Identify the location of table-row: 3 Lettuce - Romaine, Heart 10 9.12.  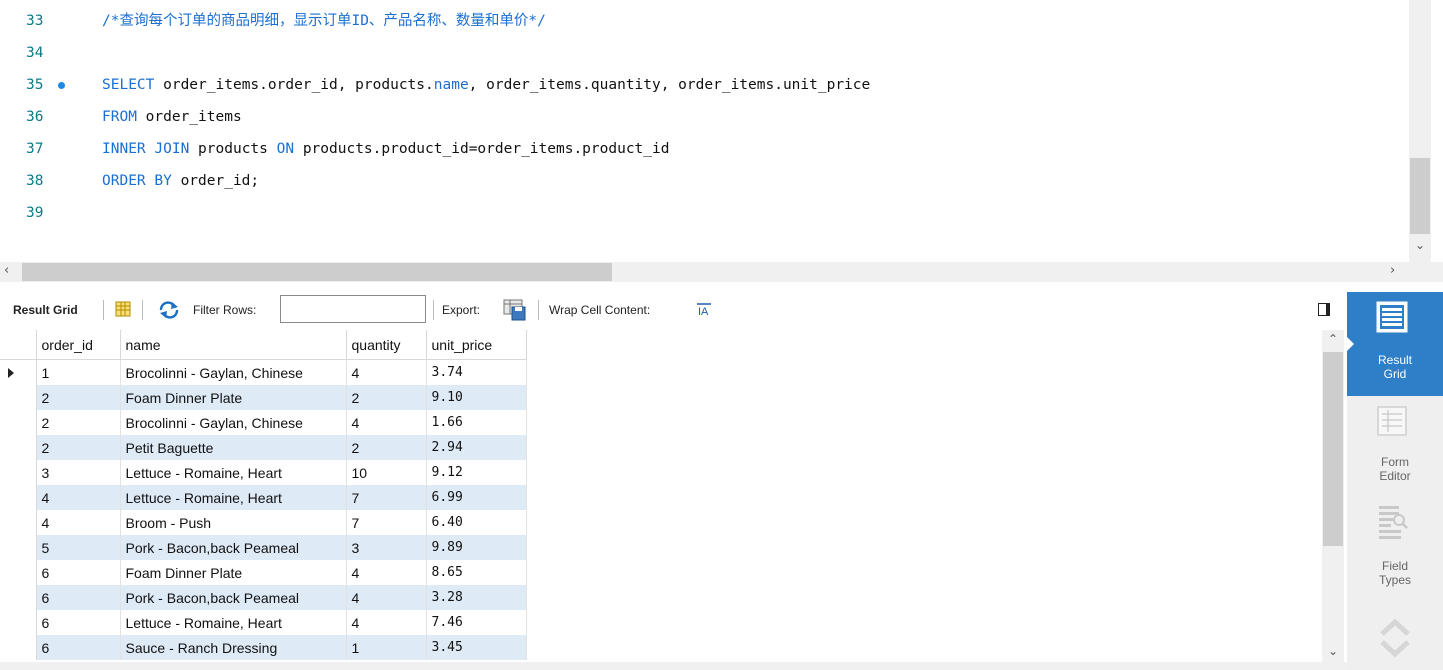
(263, 472).